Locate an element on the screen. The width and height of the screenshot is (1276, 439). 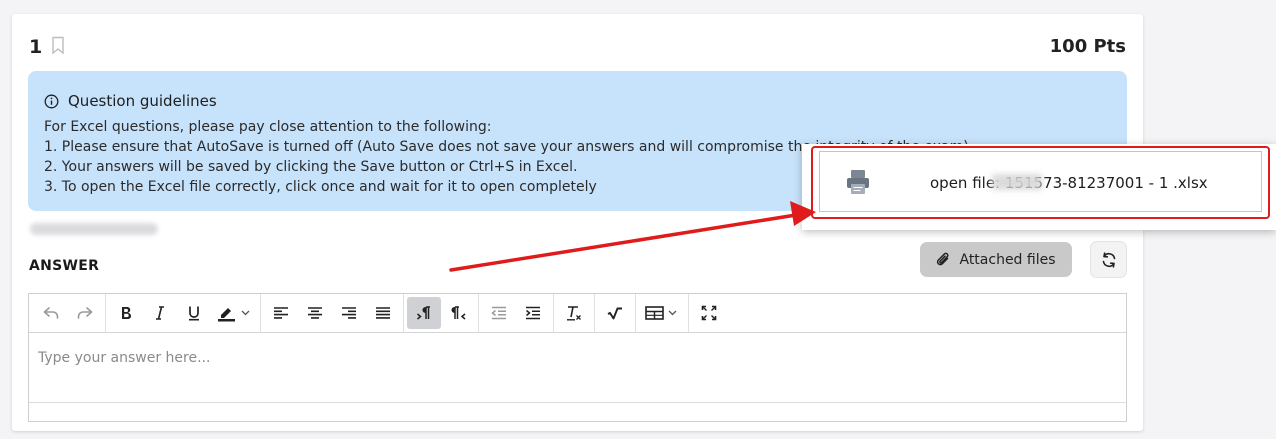
outdent-button is located at coordinates (499, 313).